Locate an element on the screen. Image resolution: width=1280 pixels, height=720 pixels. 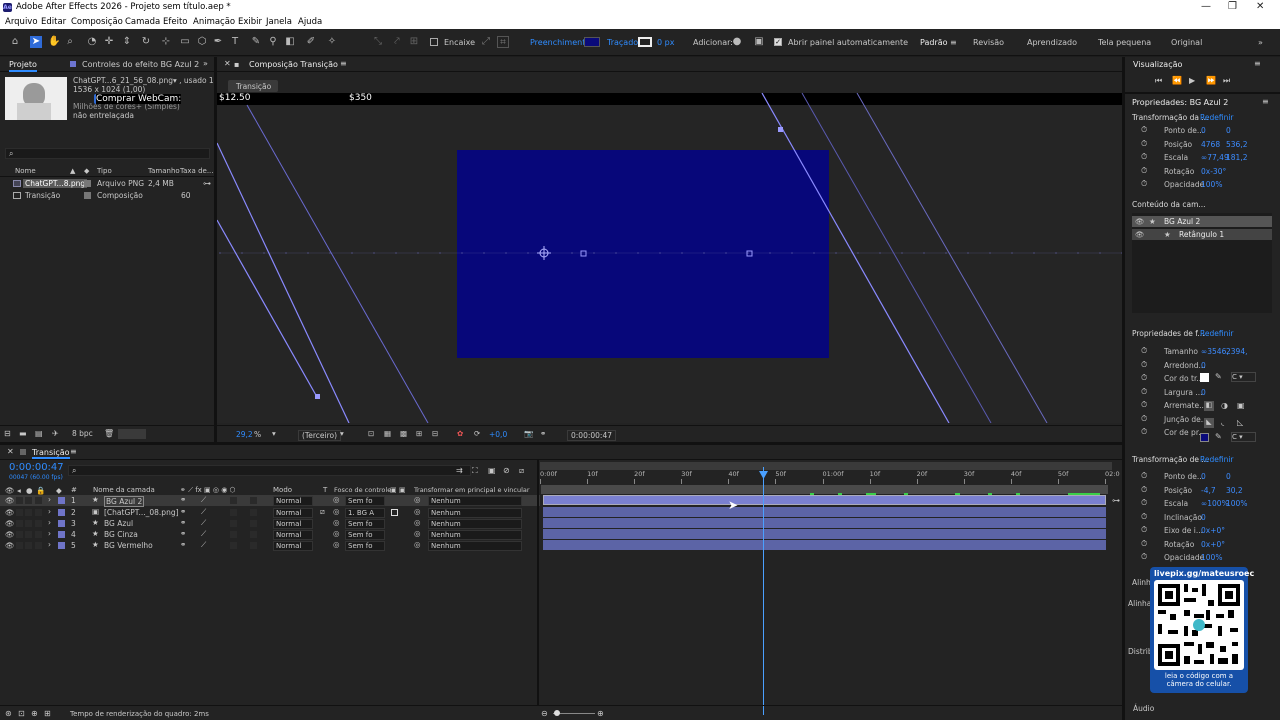
panel-icon: ▣ is located at coordinates (759, 42).